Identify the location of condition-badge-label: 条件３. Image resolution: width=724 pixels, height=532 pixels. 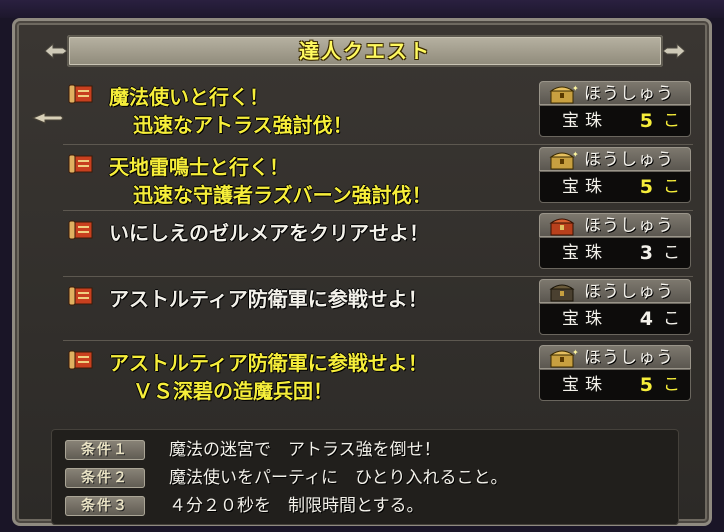
(105, 506).